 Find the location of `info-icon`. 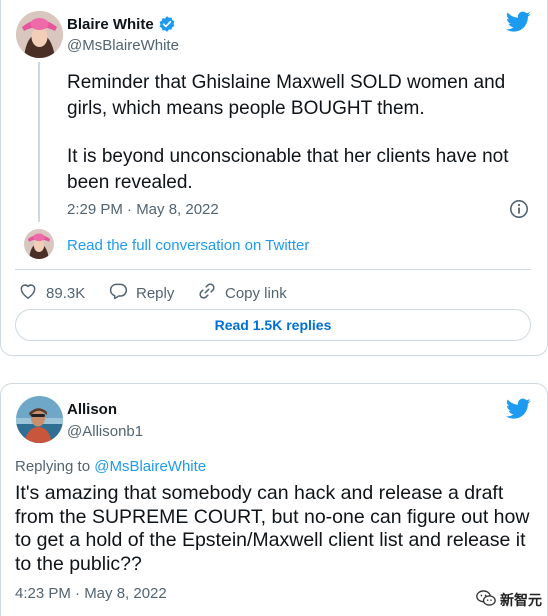

info-icon is located at coordinates (519, 211).